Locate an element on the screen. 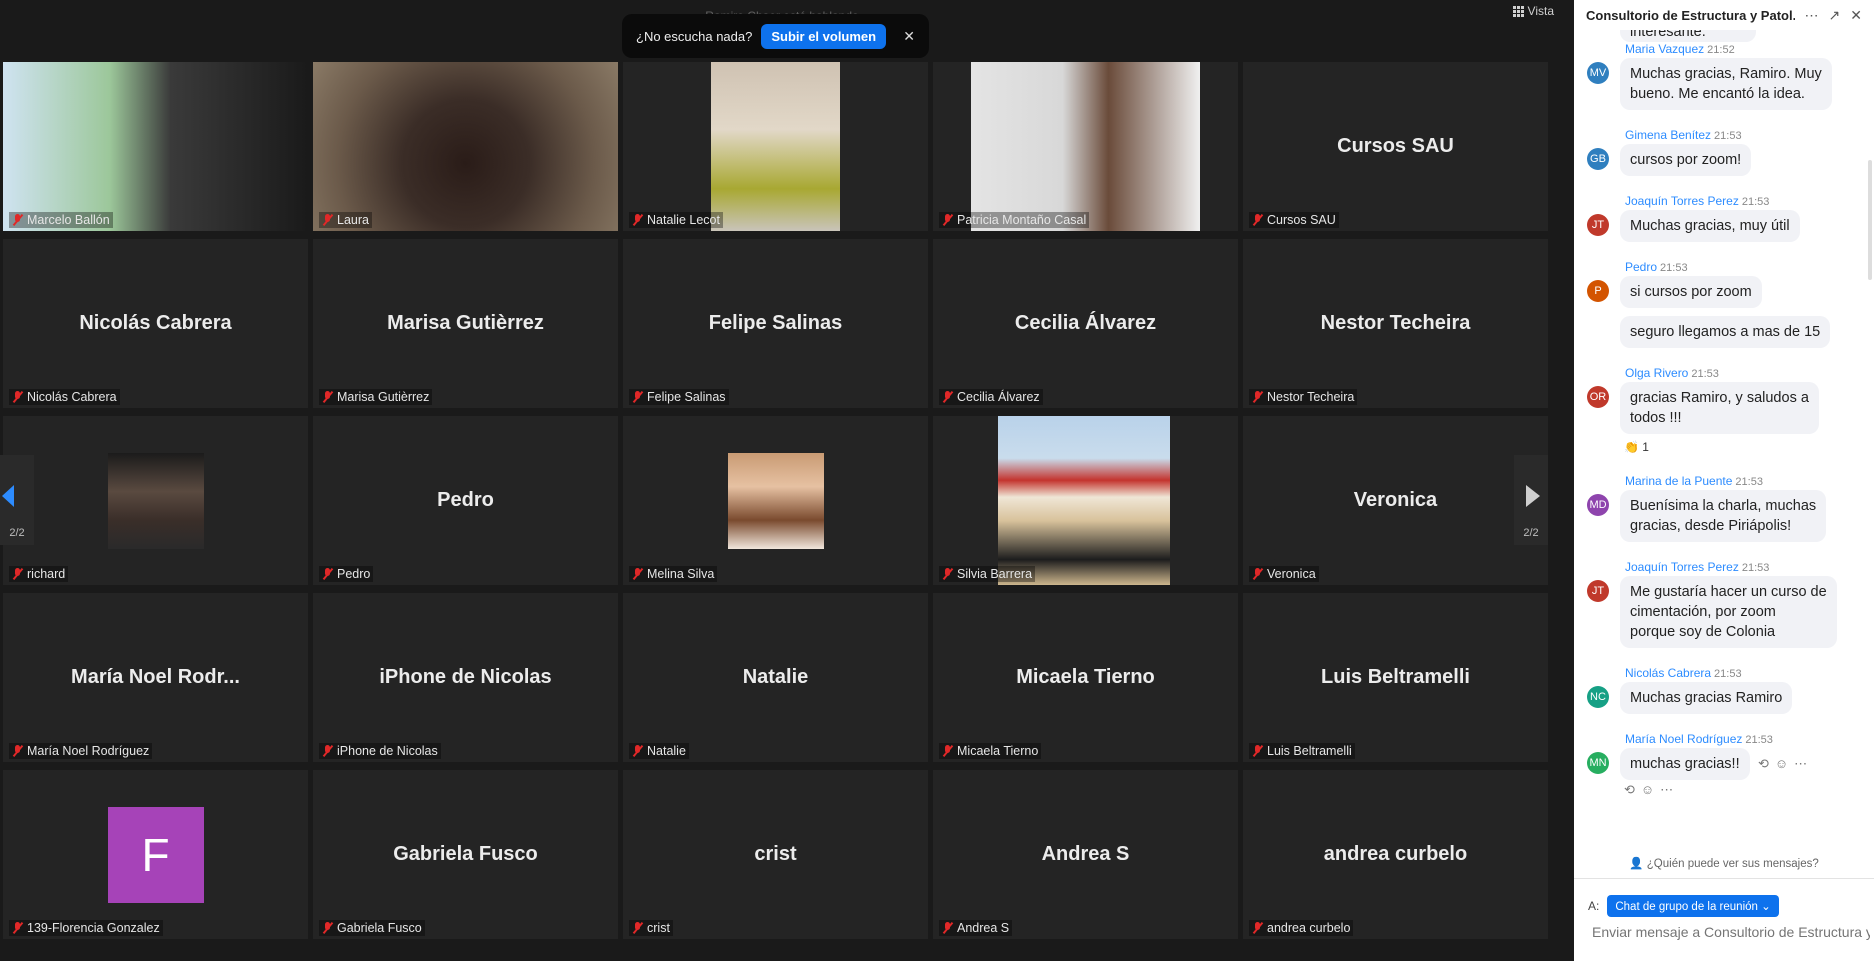  chat-scrollbar is located at coordinates (1870, 220).